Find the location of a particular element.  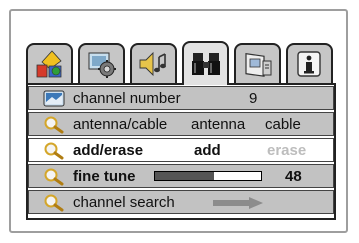

menu-row-add-erase: add/erase add erase is located at coordinates (181, 150).